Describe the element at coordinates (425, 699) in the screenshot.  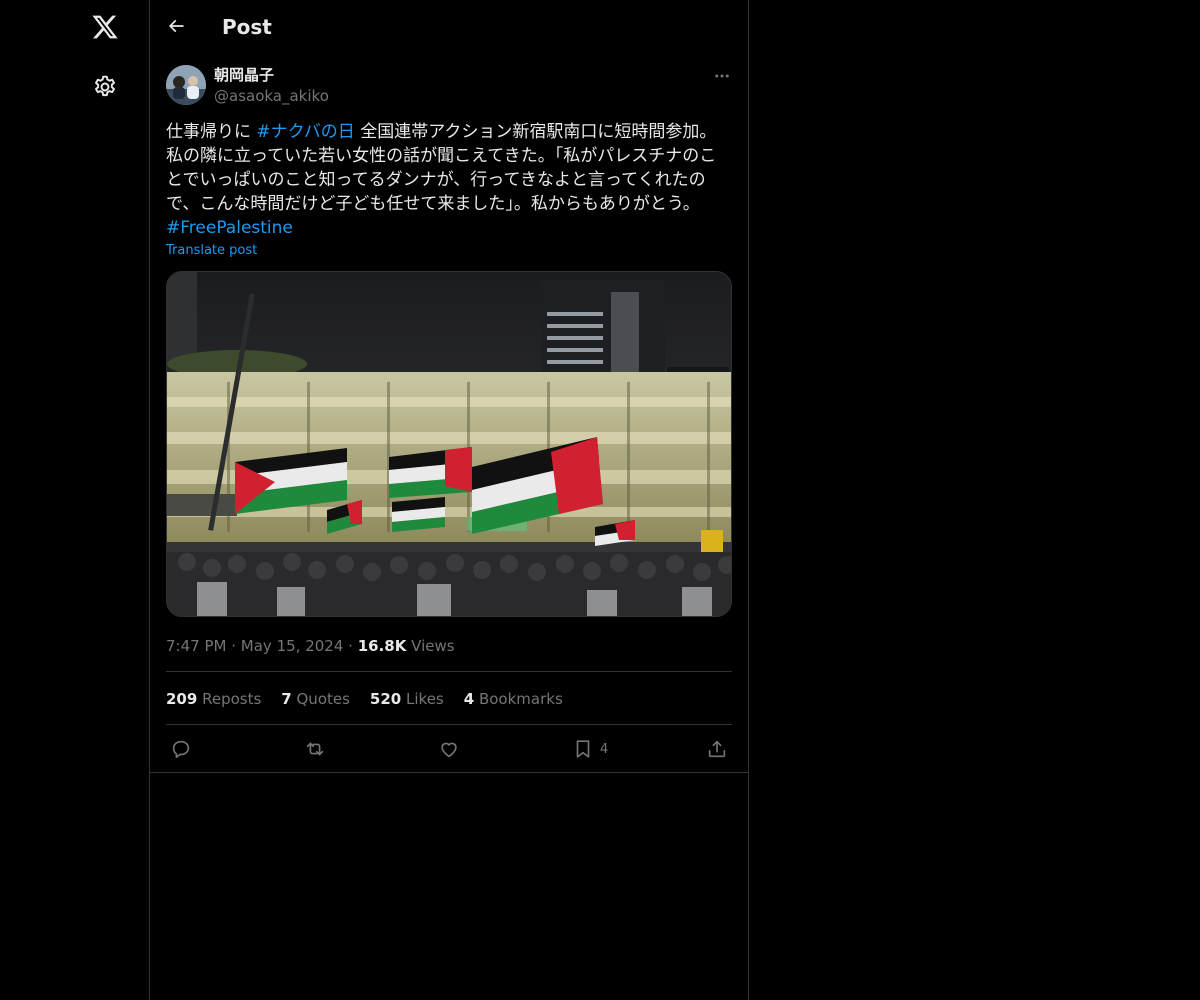
I see `likes-label: Likes` at that location.